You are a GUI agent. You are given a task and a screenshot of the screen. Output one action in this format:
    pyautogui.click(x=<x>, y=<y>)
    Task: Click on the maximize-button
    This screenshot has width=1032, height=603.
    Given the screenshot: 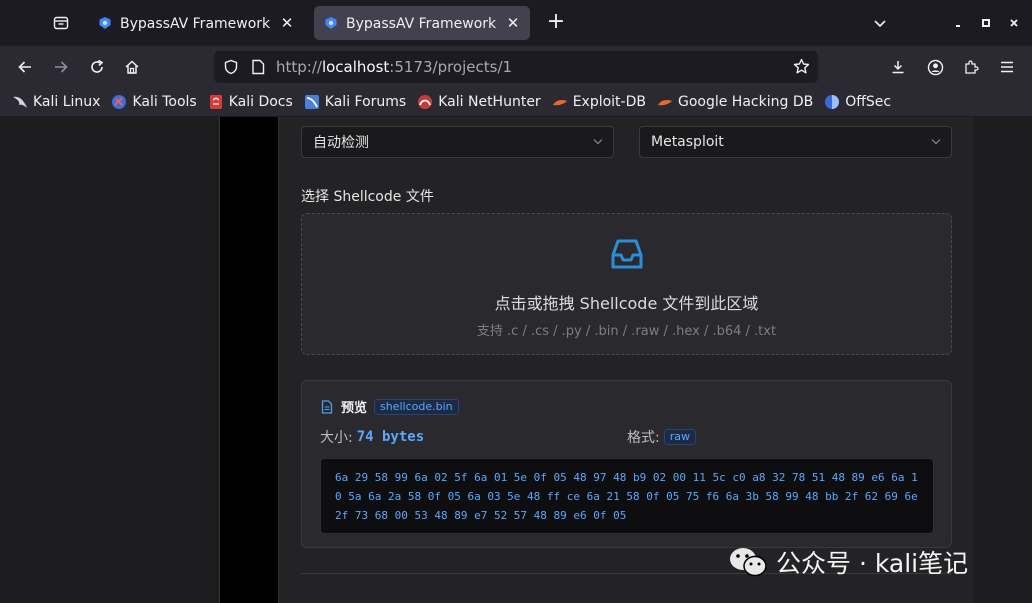 What is the action you would take?
    pyautogui.click(x=986, y=23)
    